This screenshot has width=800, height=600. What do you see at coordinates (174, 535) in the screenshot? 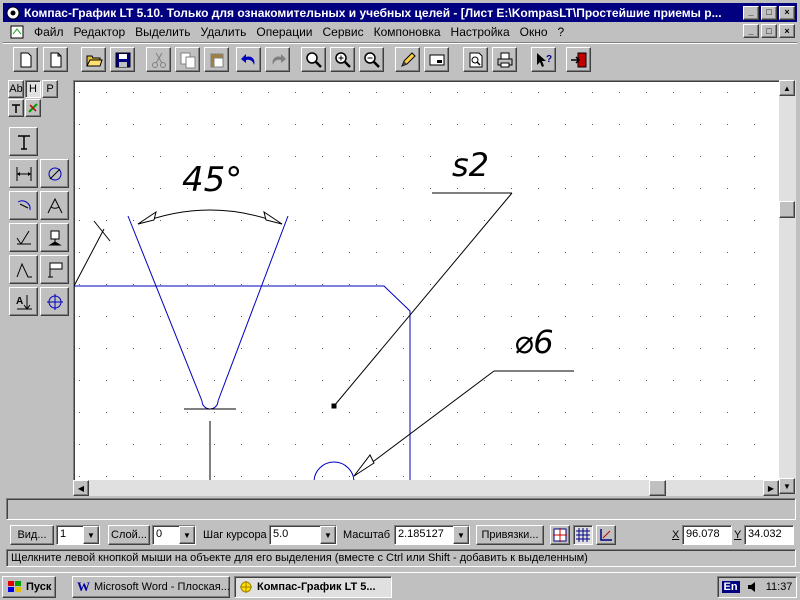
I see `layer-select: 0 ▼` at bounding box center [174, 535].